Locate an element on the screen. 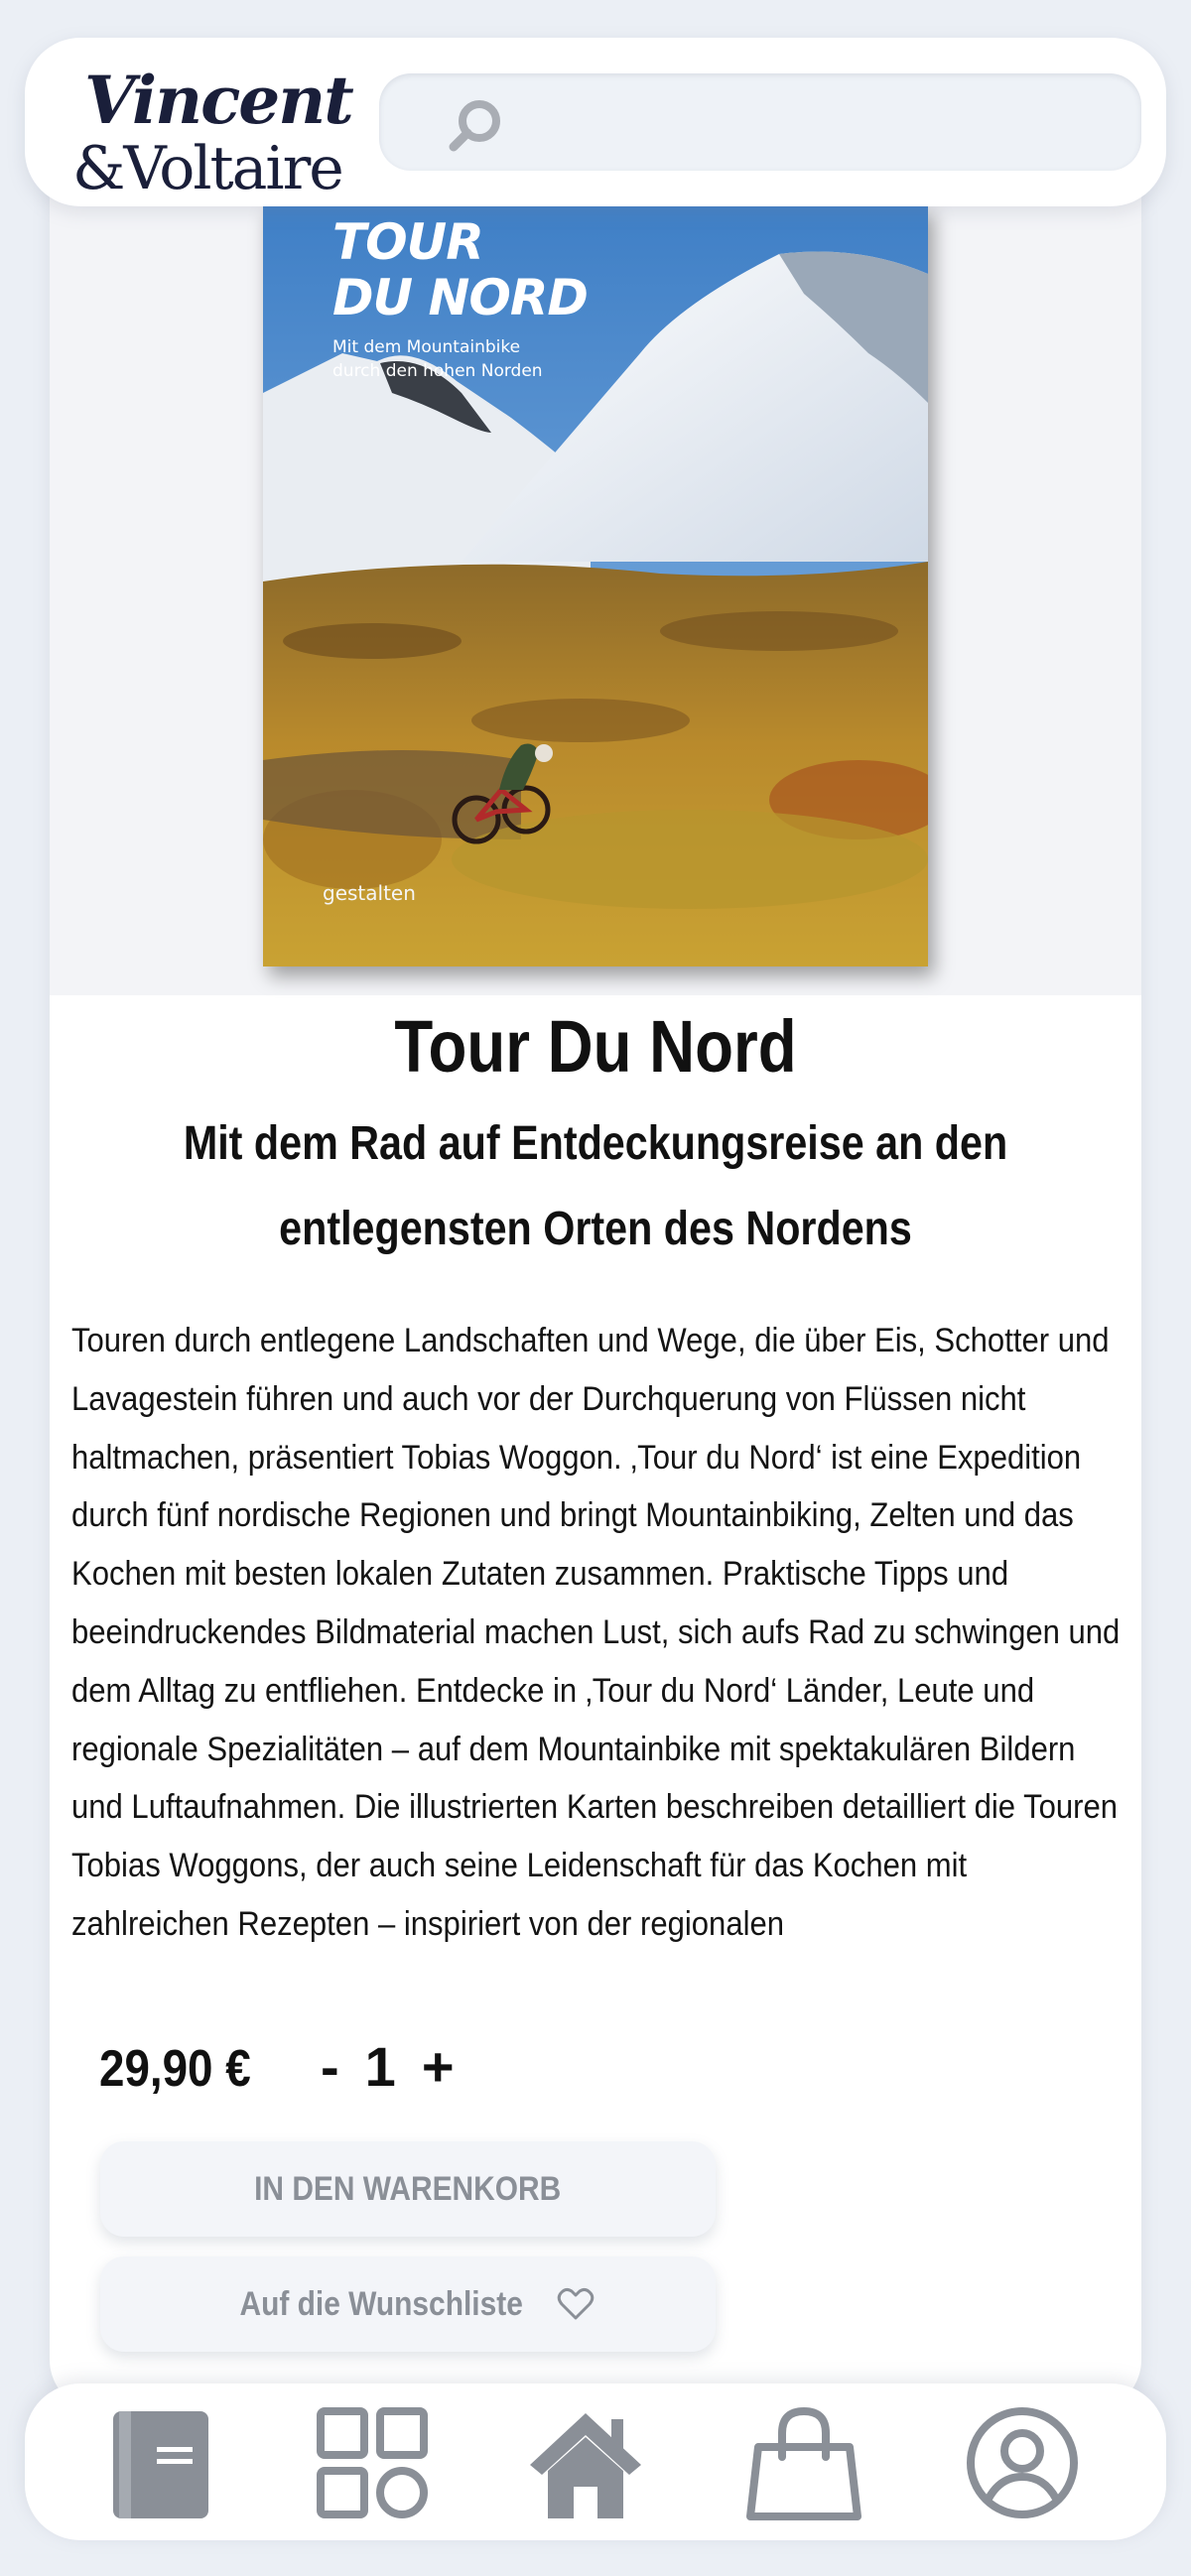 Image resolution: width=1191 pixels, height=2576 pixels. brand-logo: Vincent &Voltaire is located at coordinates (213, 126).